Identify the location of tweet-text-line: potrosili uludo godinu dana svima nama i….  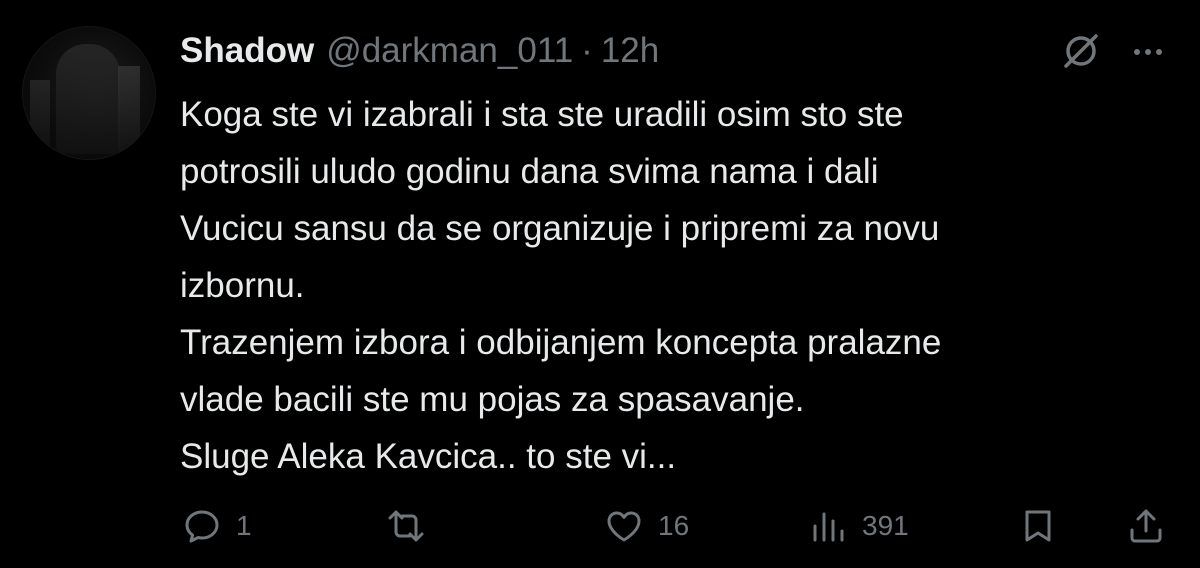
(529, 171).